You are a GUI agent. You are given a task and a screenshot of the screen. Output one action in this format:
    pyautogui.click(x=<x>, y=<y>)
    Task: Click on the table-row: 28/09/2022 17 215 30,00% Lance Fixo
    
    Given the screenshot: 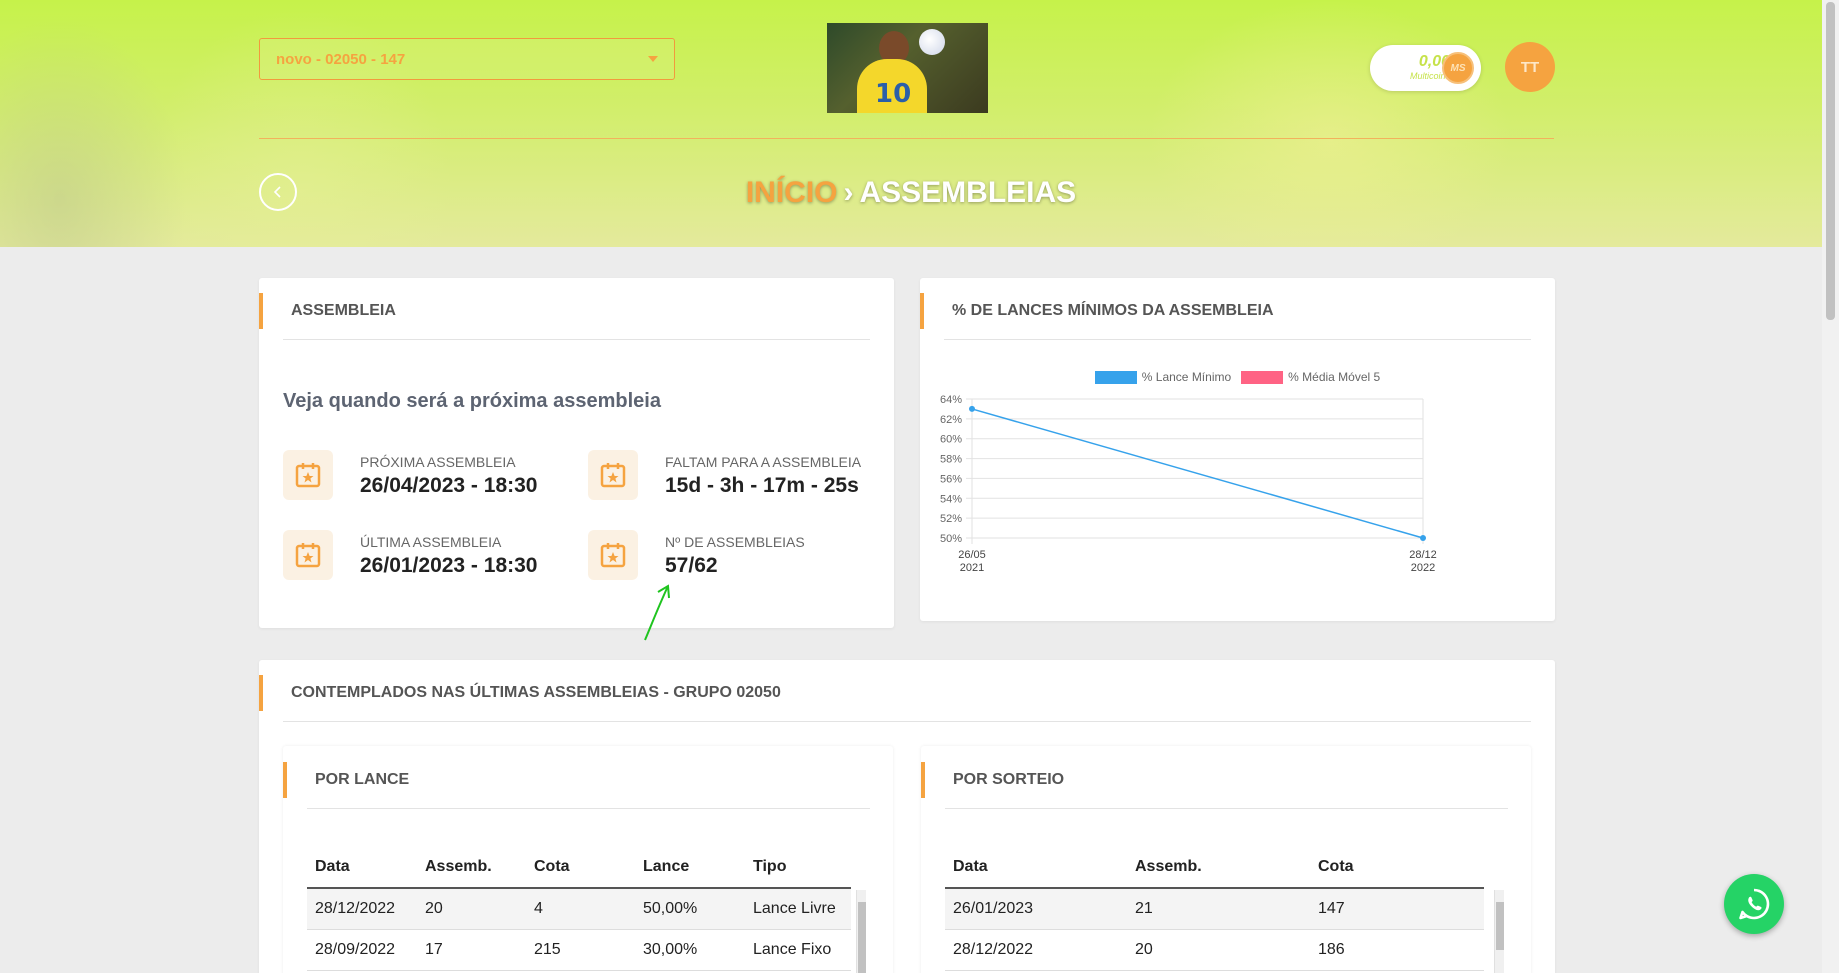 What is the action you would take?
    pyautogui.click(x=579, y=950)
    